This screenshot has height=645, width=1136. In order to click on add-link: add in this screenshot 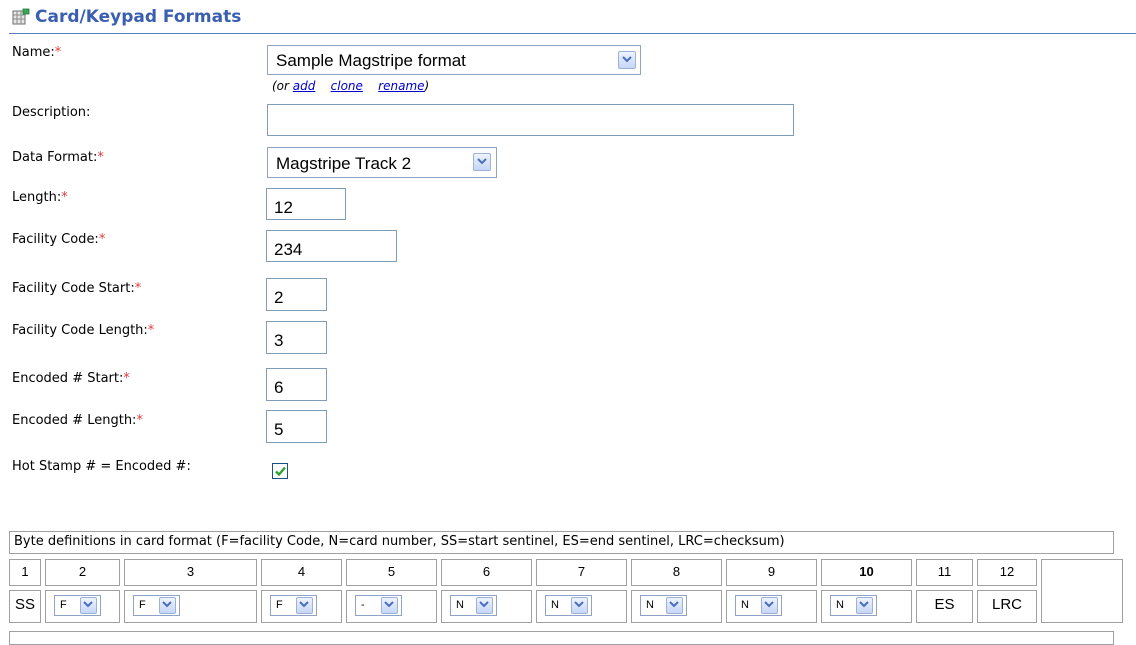, I will do `click(304, 86)`.